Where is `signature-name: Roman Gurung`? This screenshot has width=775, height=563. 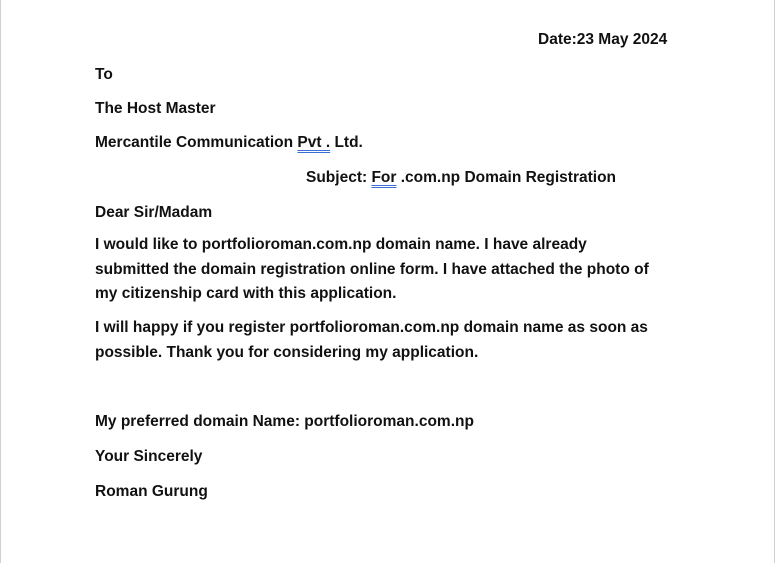 signature-name: Roman Gurung is located at coordinates (151, 491).